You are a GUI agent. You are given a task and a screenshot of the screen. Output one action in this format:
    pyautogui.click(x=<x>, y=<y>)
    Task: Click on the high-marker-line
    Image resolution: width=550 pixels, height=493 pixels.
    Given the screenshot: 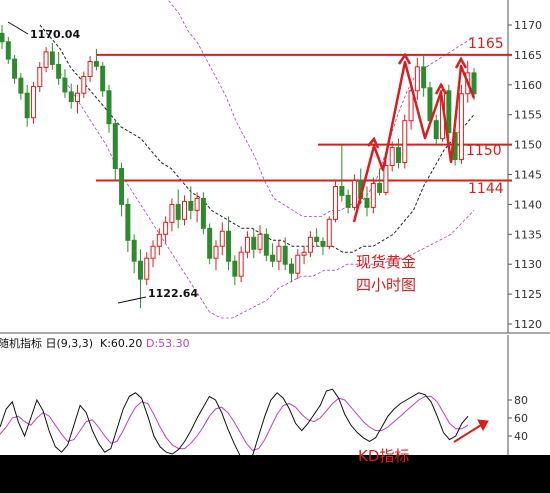 What is the action you would take?
    pyautogui.click(x=18, y=28)
    